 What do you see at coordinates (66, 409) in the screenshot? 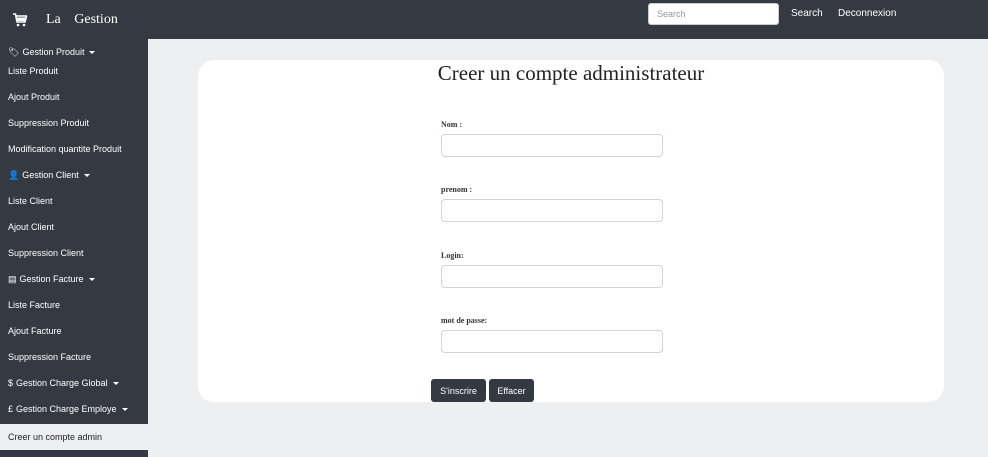
I see `sidebar-item-label: Gestion Charge Employe` at bounding box center [66, 409].